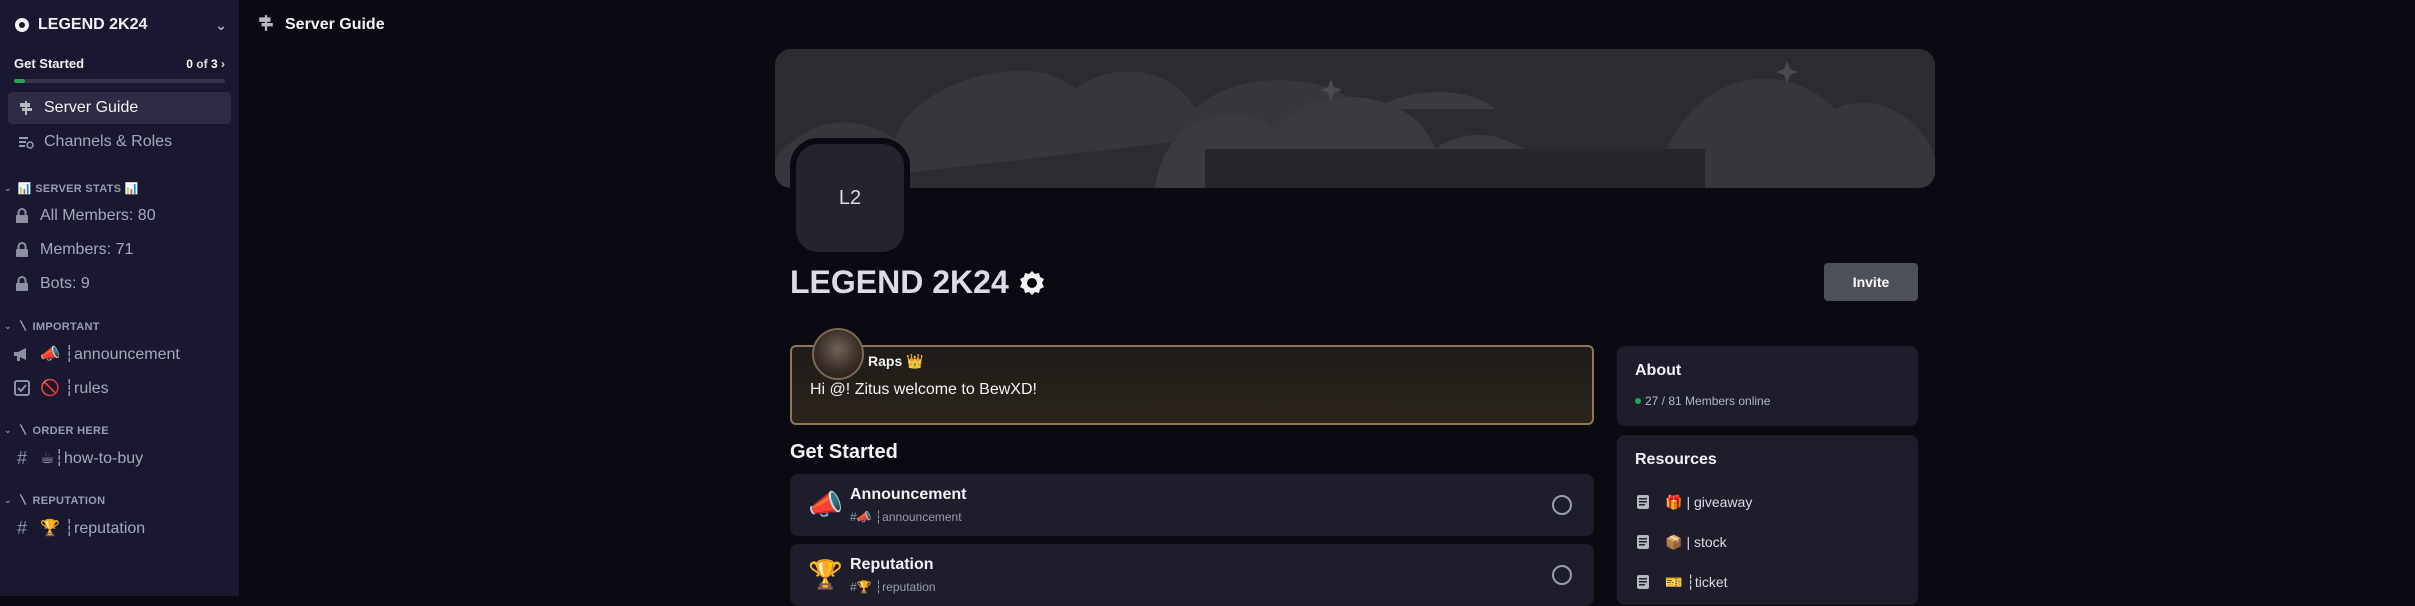  What do you see at coordinates (93, 528) in the screenshot?
I see `channel-label: 🏆 ┆reputation` at bounding box center [93, 528].